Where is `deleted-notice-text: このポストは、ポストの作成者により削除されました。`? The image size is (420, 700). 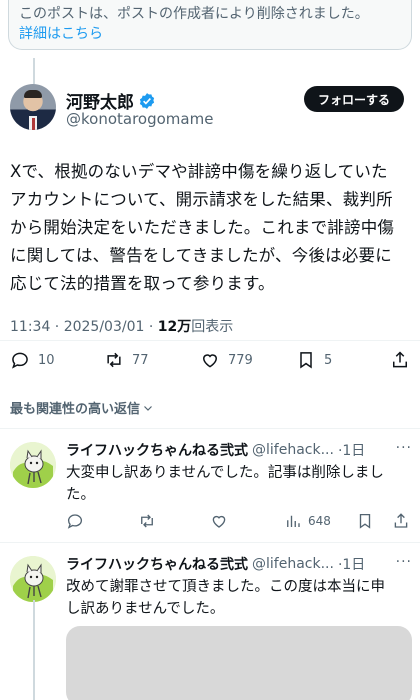 deleted-notice-text: このポストは、ポストの作成者により削除されました。 is located at coordinates (194, 14).